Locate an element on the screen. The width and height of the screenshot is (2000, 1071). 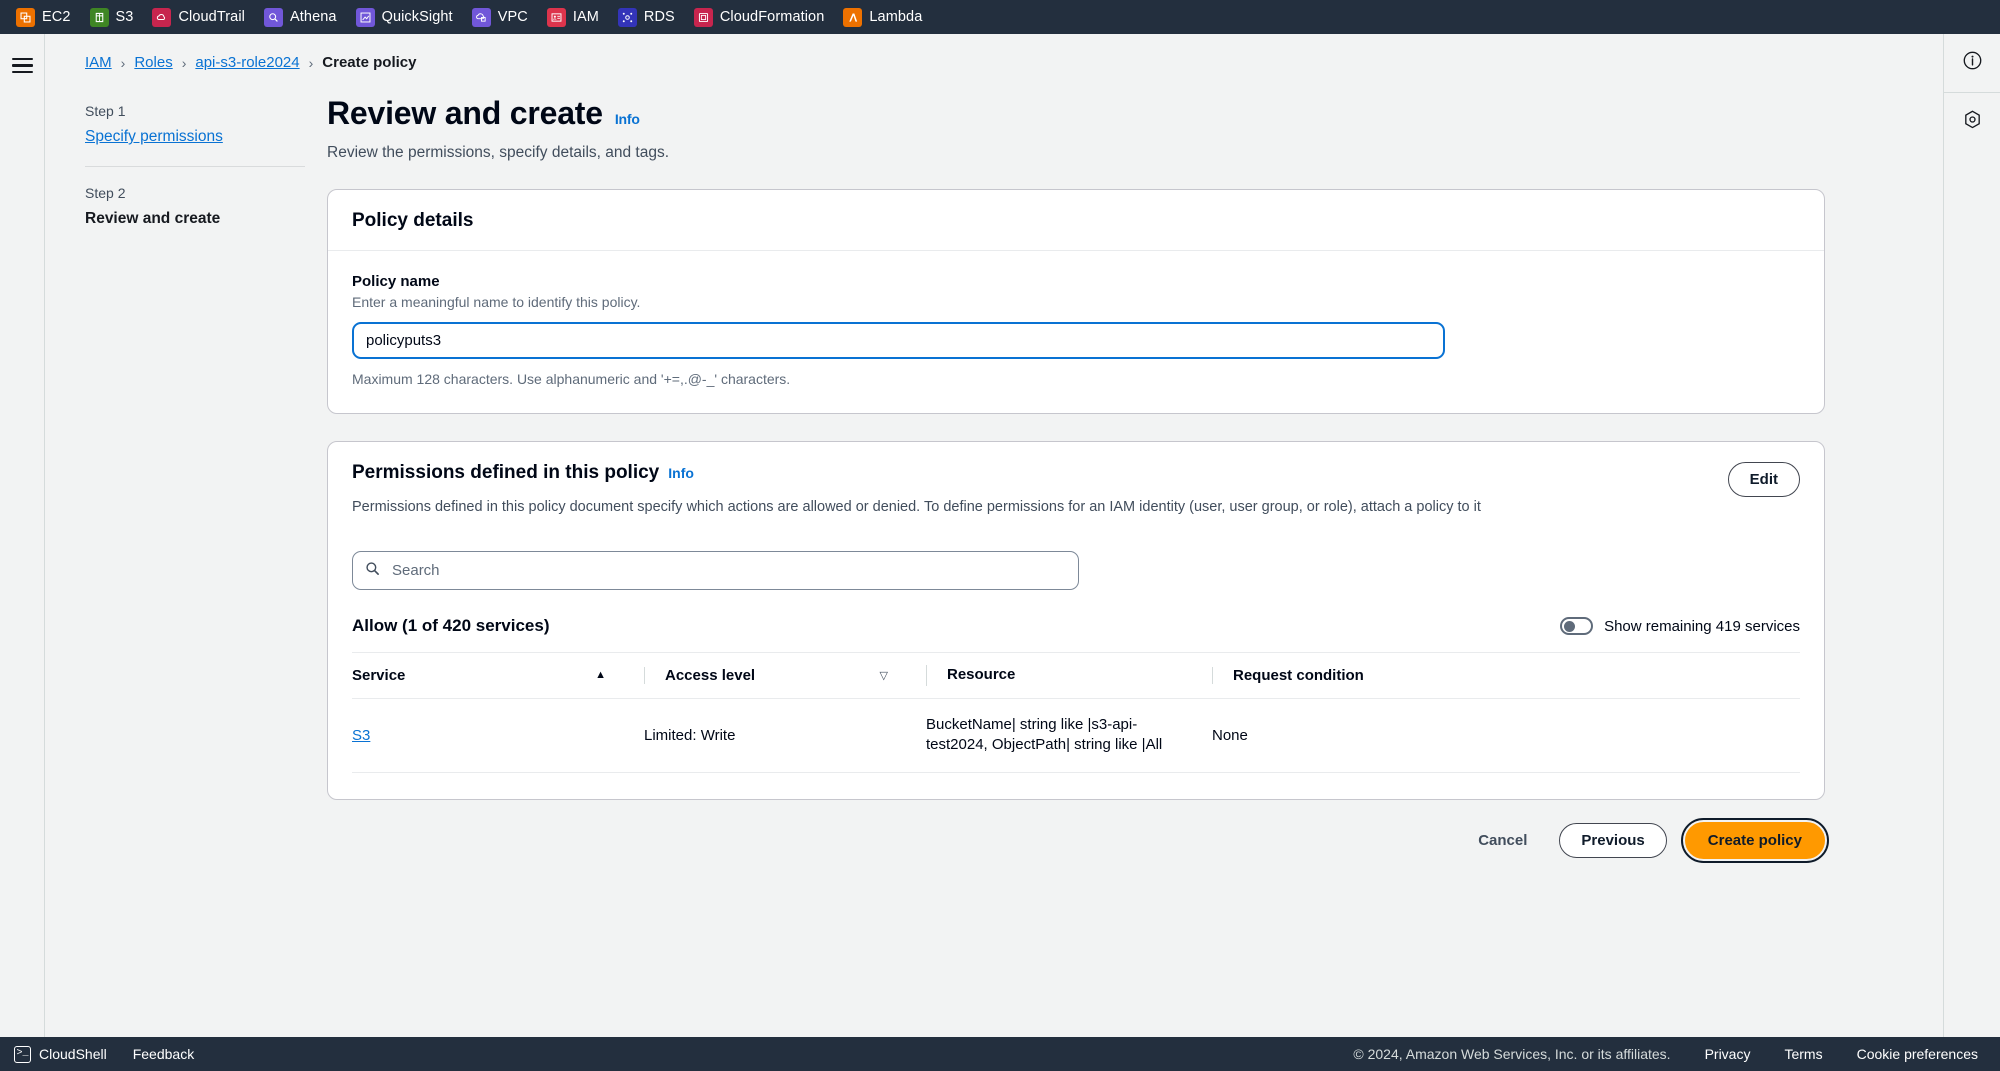
service-shortcut-cloudformation: CloudFormation is located at coordinates (761, 17).